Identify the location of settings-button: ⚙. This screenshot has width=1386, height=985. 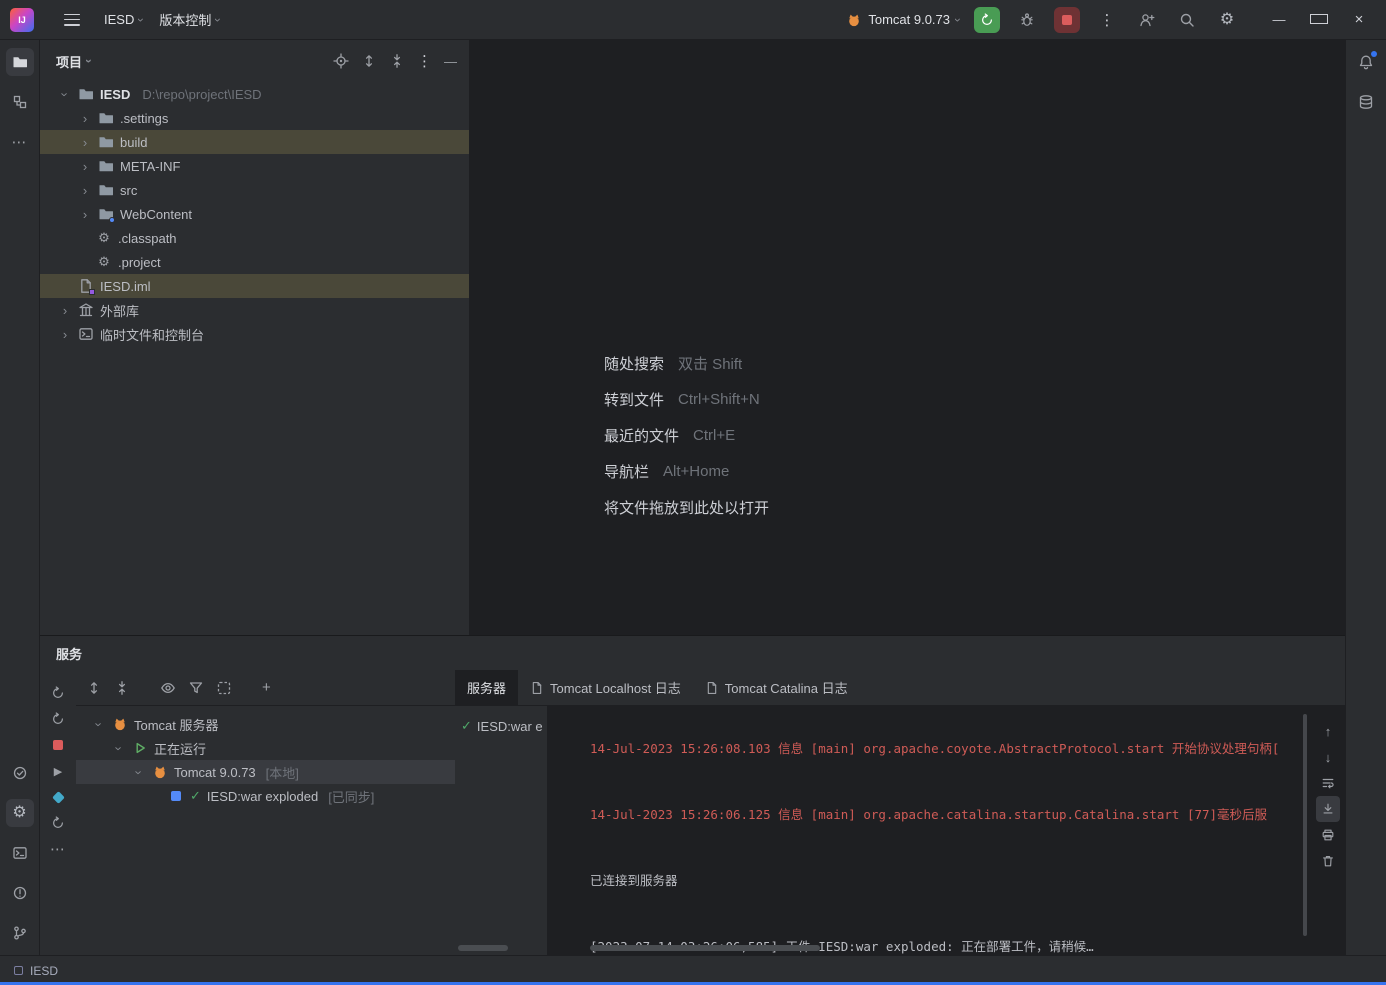
(1227, 20).